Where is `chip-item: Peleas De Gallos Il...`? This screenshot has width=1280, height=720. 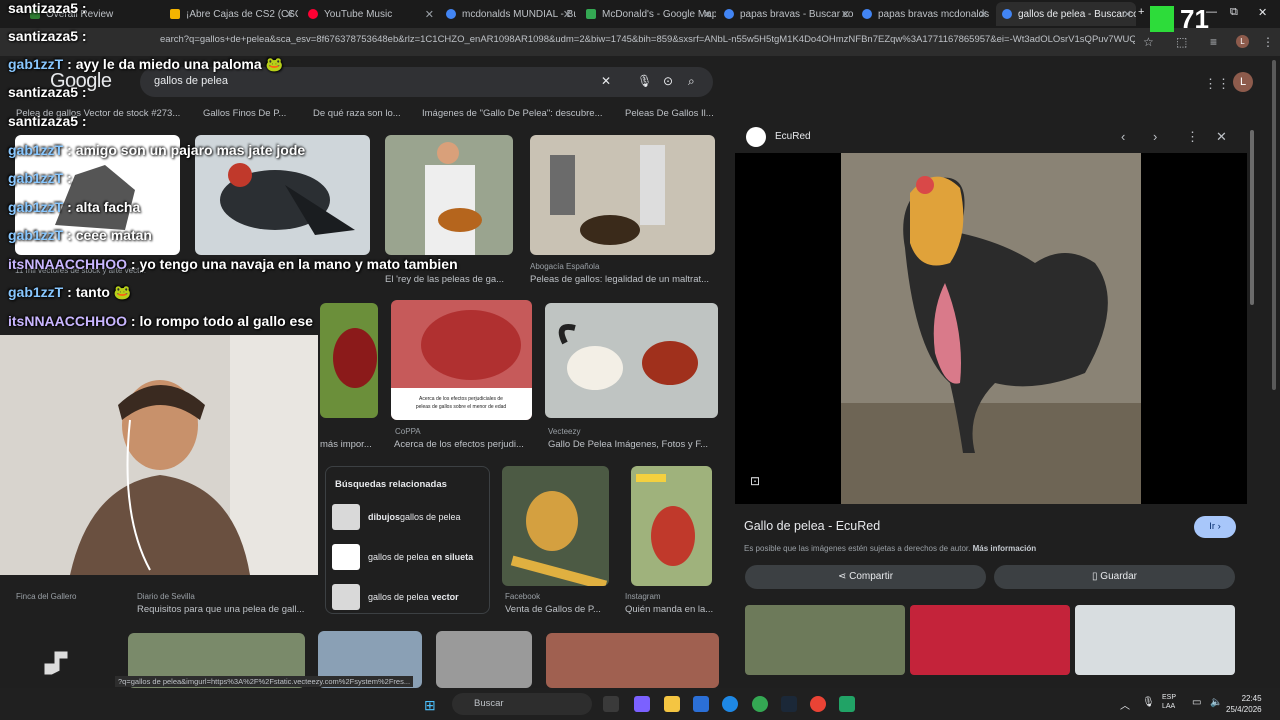 chip-item: Peleas De Gallos Il... is located at coordinates (669, 113).